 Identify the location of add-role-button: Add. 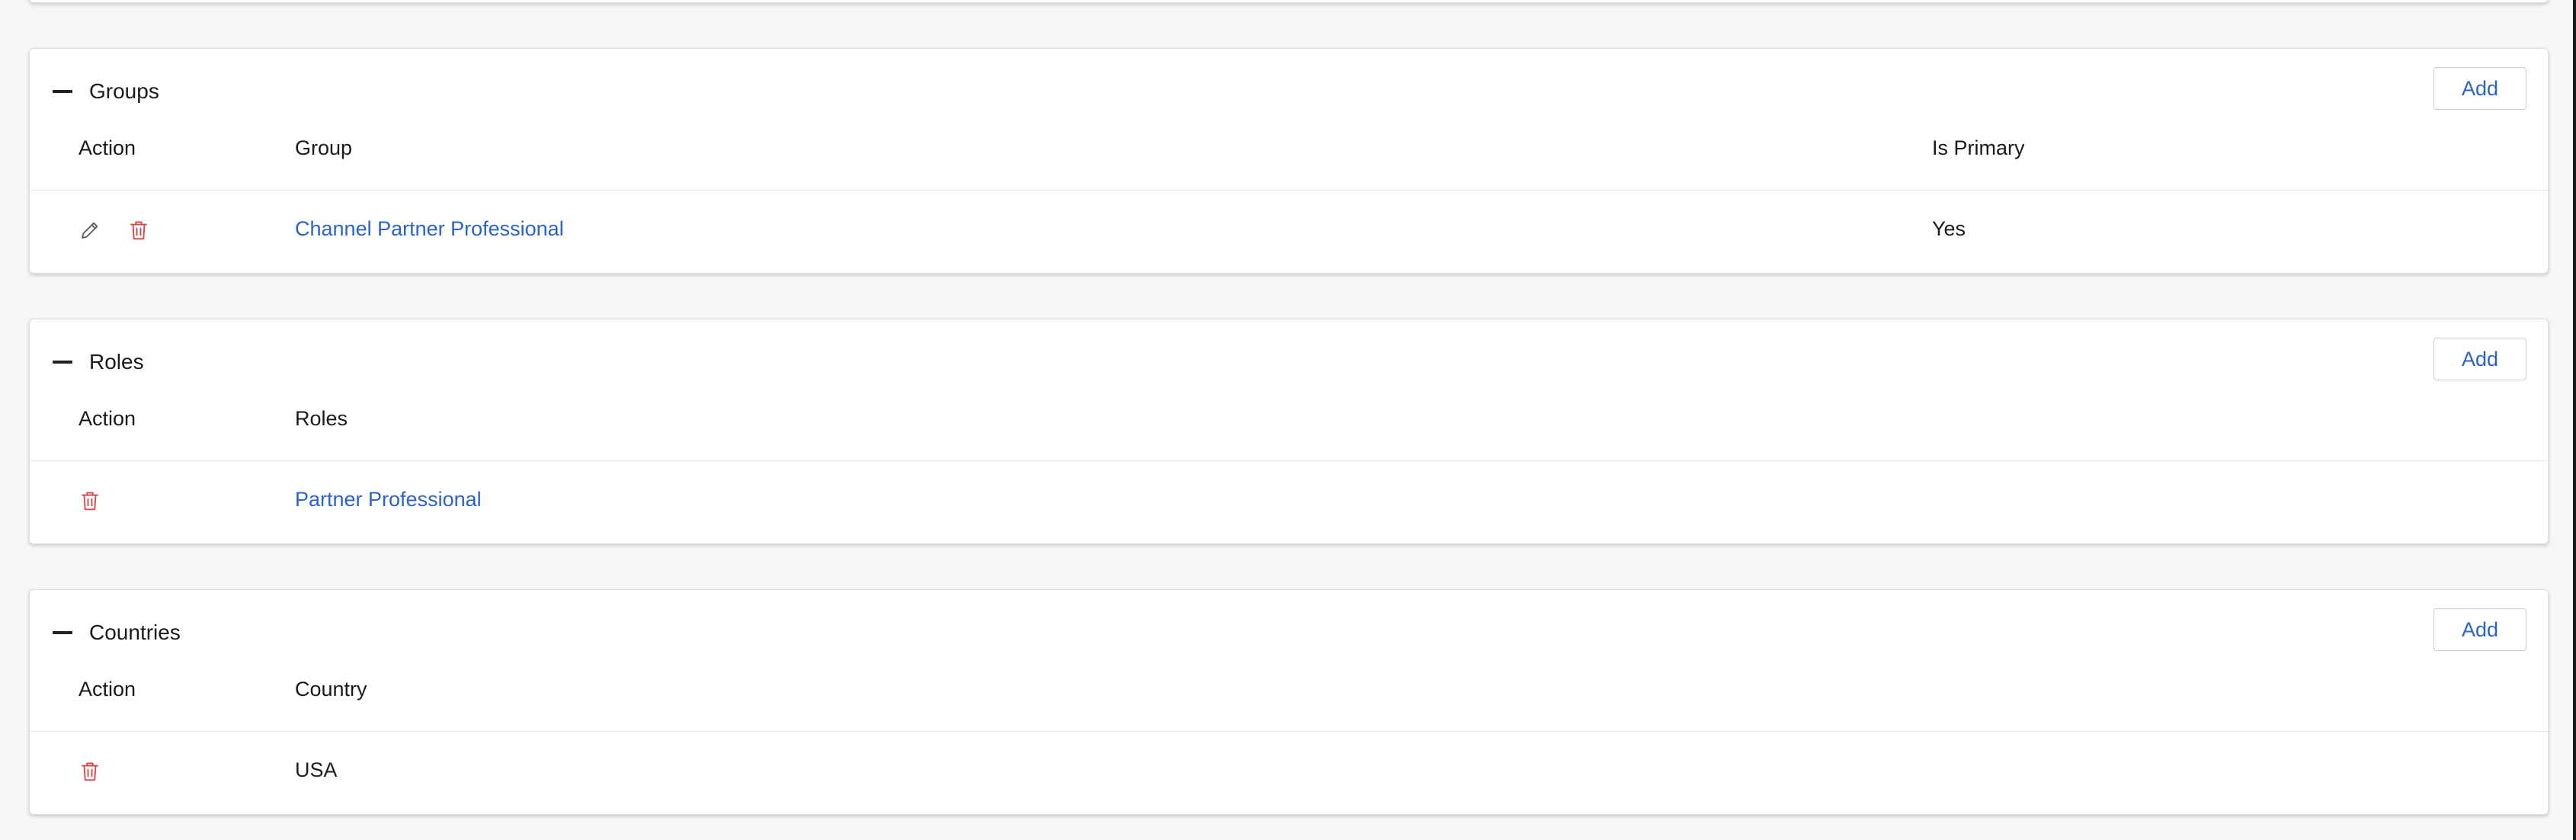
(2479, 359).